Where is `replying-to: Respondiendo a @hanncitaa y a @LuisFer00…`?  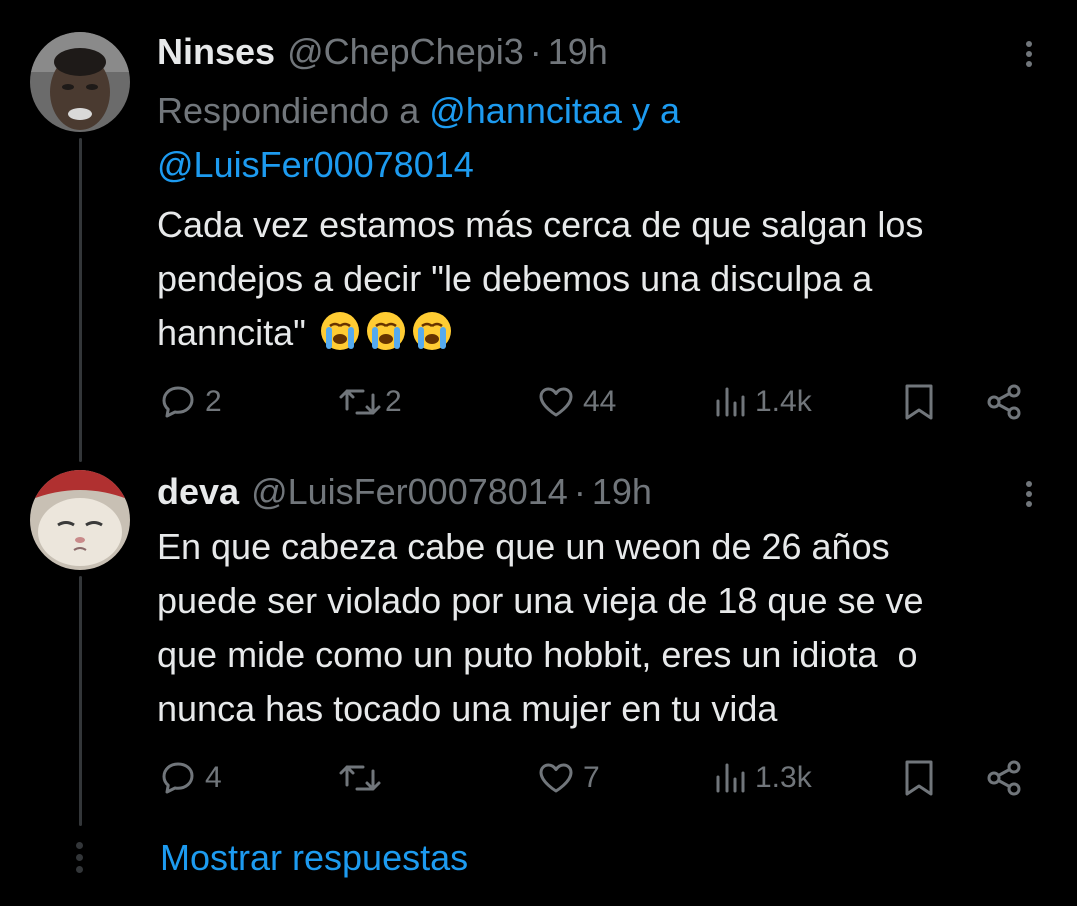 replying-to: Respondiendo a @hanncitaa y a @LuisFer00… is located at coordinates (602, 138).